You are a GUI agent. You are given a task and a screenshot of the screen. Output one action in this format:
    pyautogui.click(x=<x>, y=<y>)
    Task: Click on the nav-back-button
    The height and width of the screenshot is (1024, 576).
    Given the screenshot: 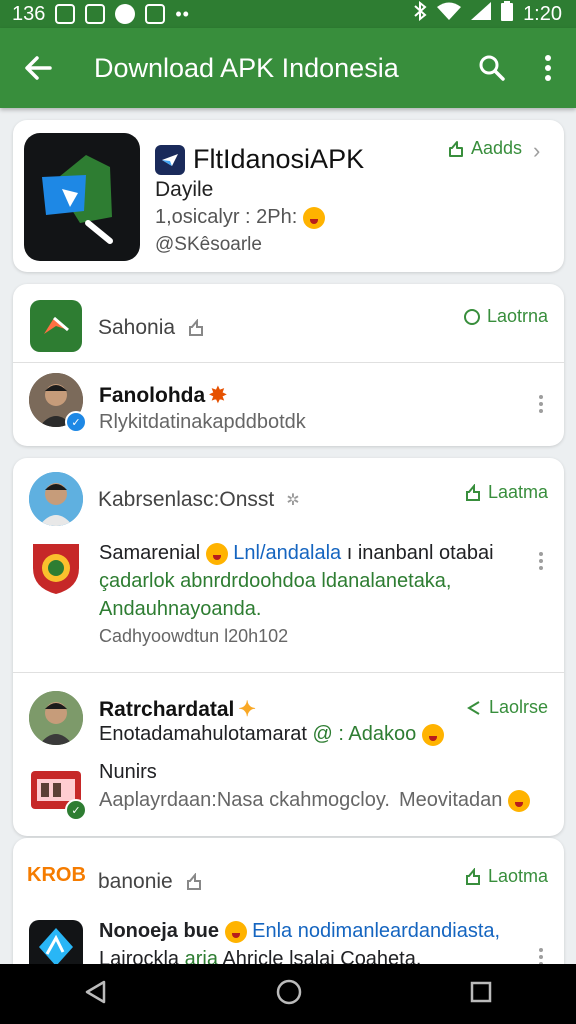 What is the action you would take?
    pyautogui.click(x=96, y=994)
    